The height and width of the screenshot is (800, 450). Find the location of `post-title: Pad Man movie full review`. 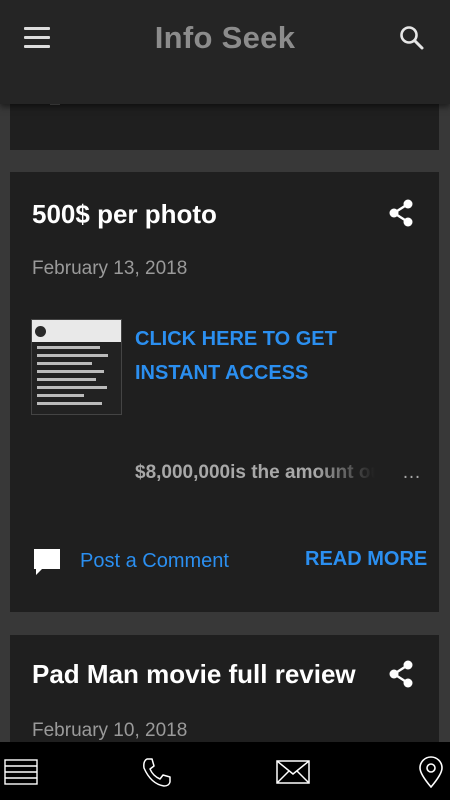

post-title: Pad Man movie full review is located at coordinates (194, 674).